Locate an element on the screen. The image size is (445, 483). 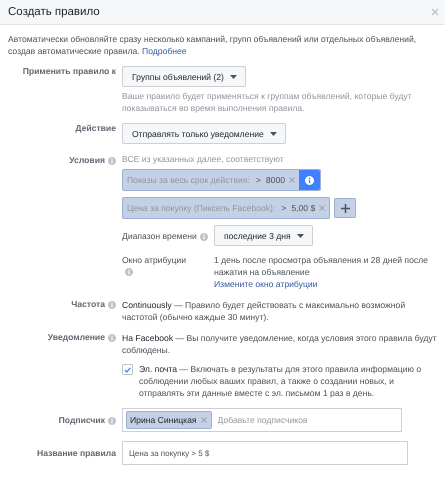
notification-text: На Facebook — Вы получите уведомление, когда условия этого правила будут соблюдены. is located at coordinates (279, 344).